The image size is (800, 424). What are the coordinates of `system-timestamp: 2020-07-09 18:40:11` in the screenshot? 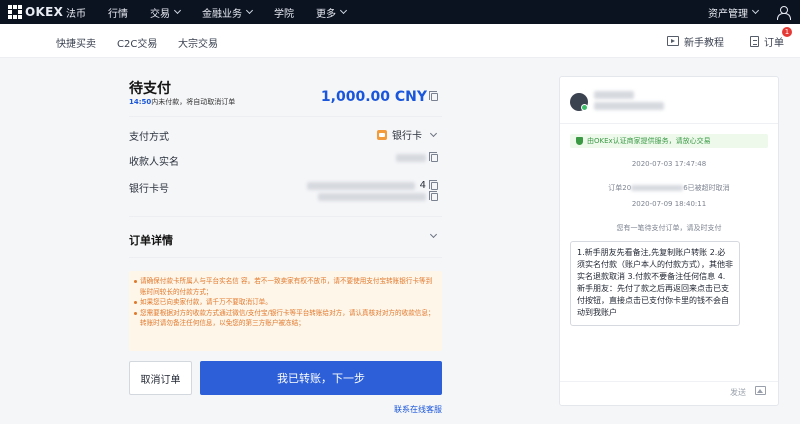 It's located at (669, 204).